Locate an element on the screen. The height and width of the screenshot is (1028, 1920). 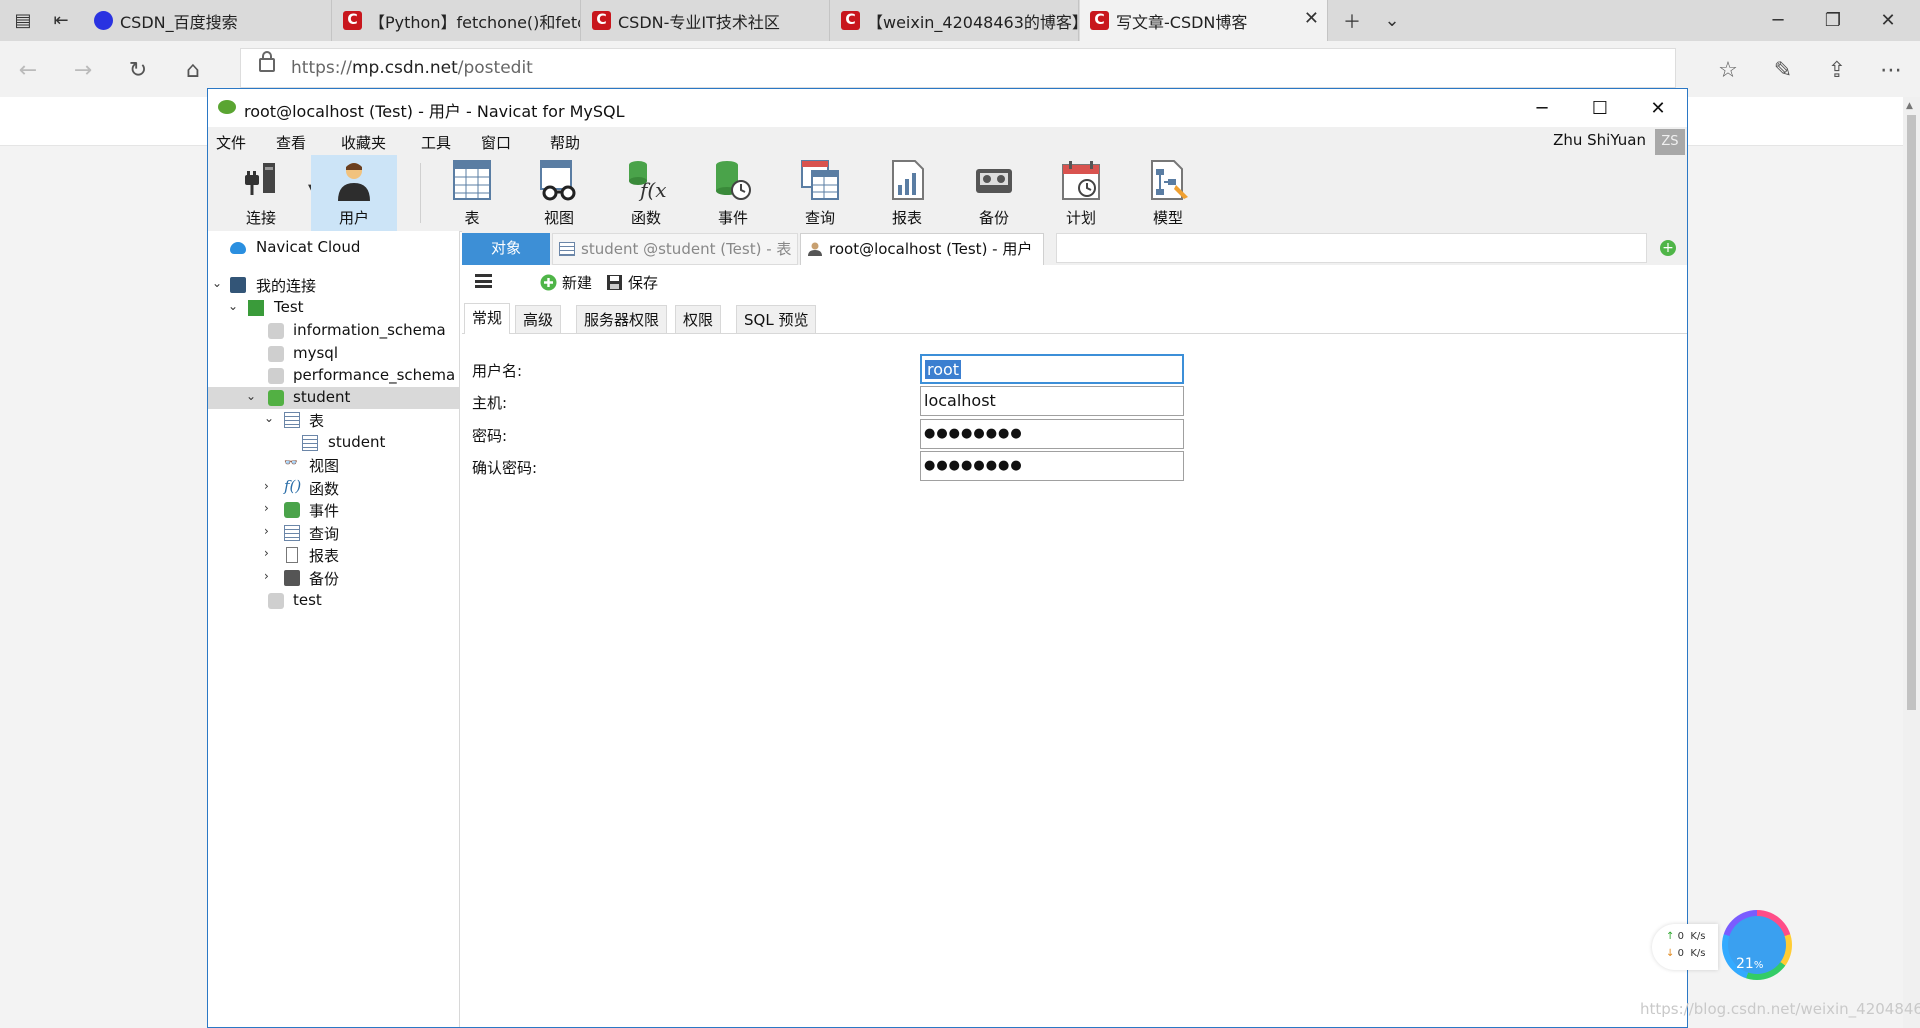
event-button: 事件 is located at coordinates (733, 193).